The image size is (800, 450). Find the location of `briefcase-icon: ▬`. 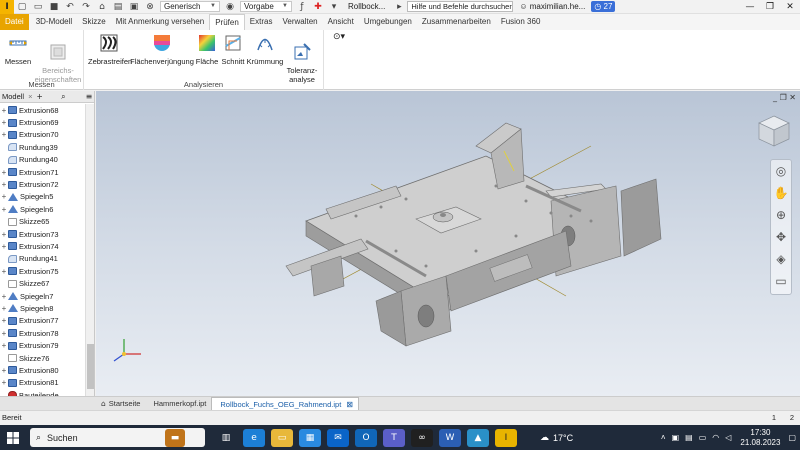

briefcase-icon: ▬ is located at coordinates (175, 437).